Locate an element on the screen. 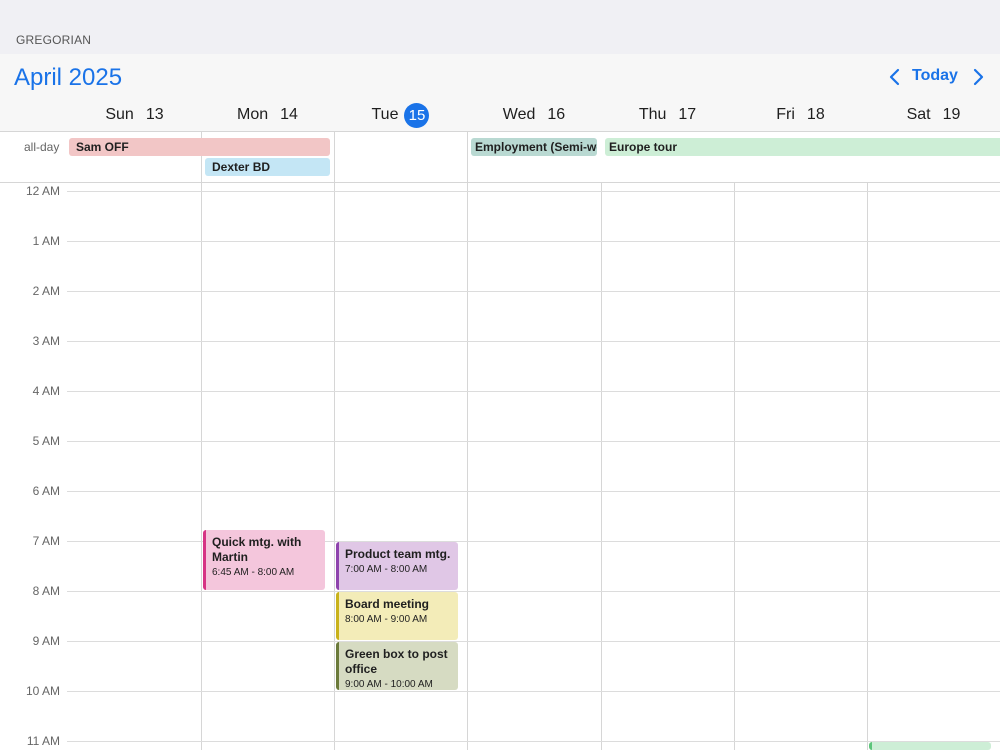  day-header-wed: Wed 16 is located at coordinates (534, 115).